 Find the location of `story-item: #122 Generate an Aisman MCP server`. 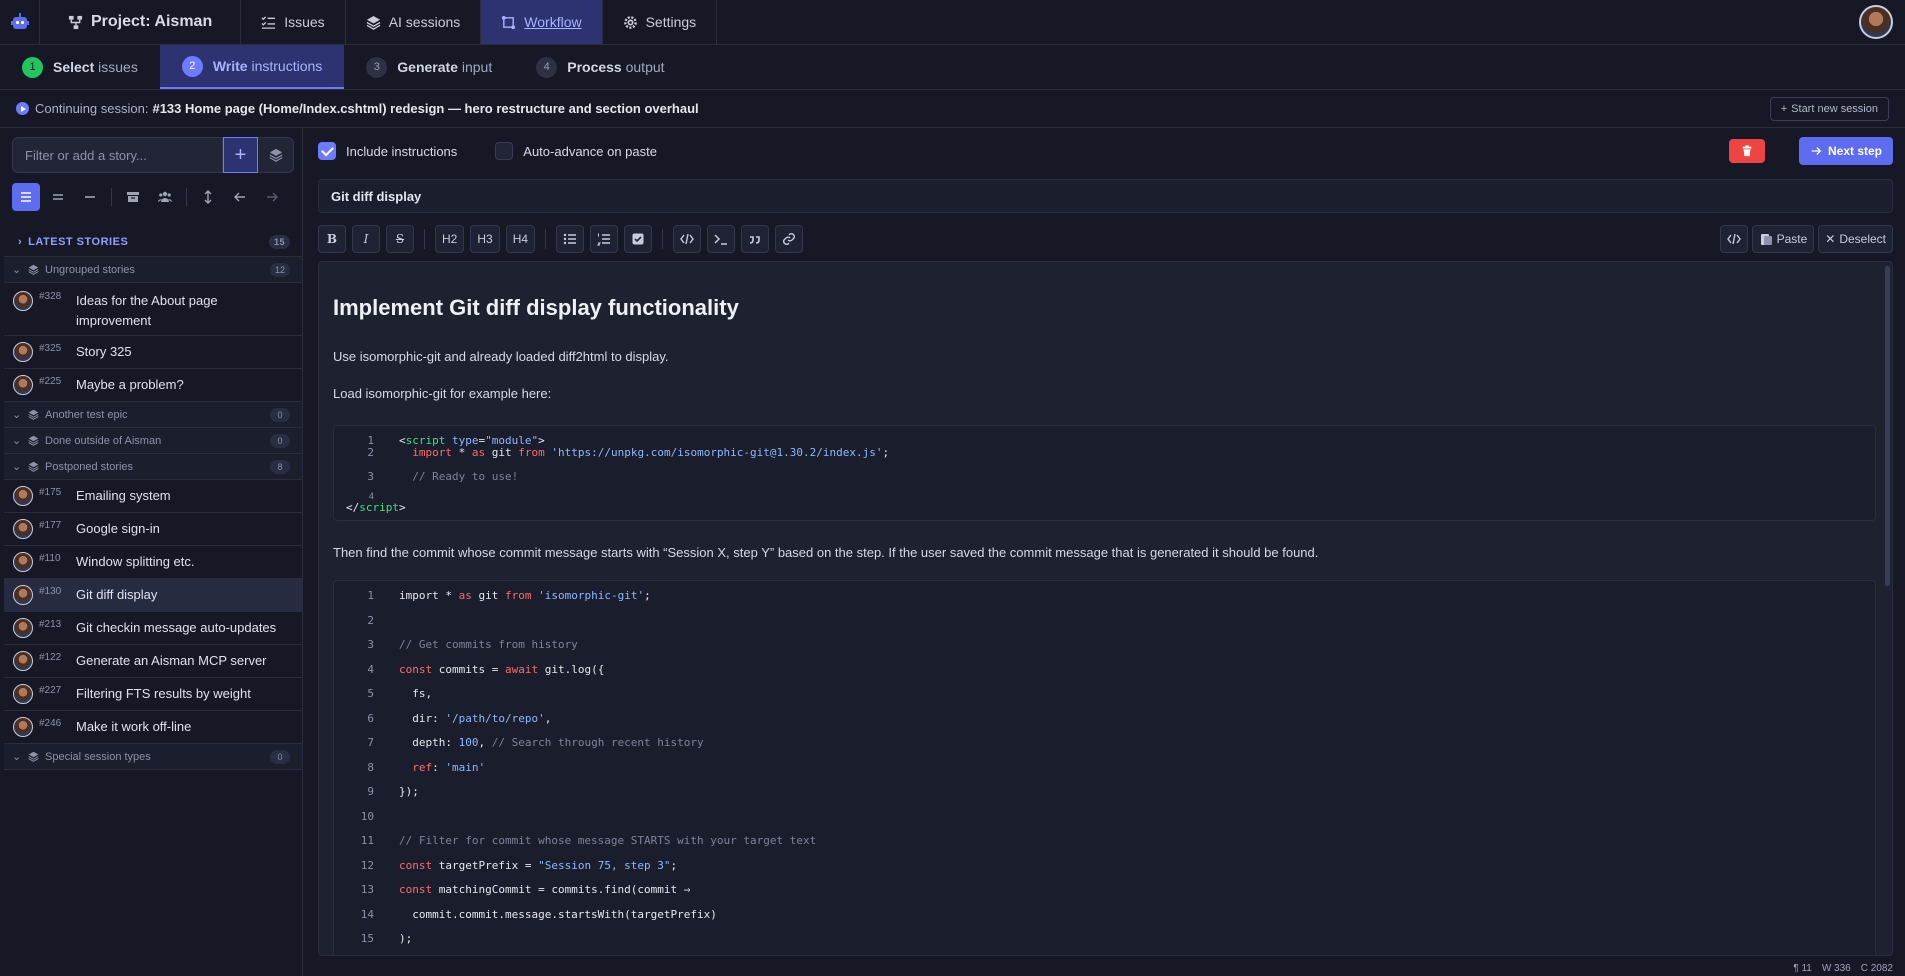

story-item: #122 Generate an Aisman MCP server is located at coordinates (153, 661).